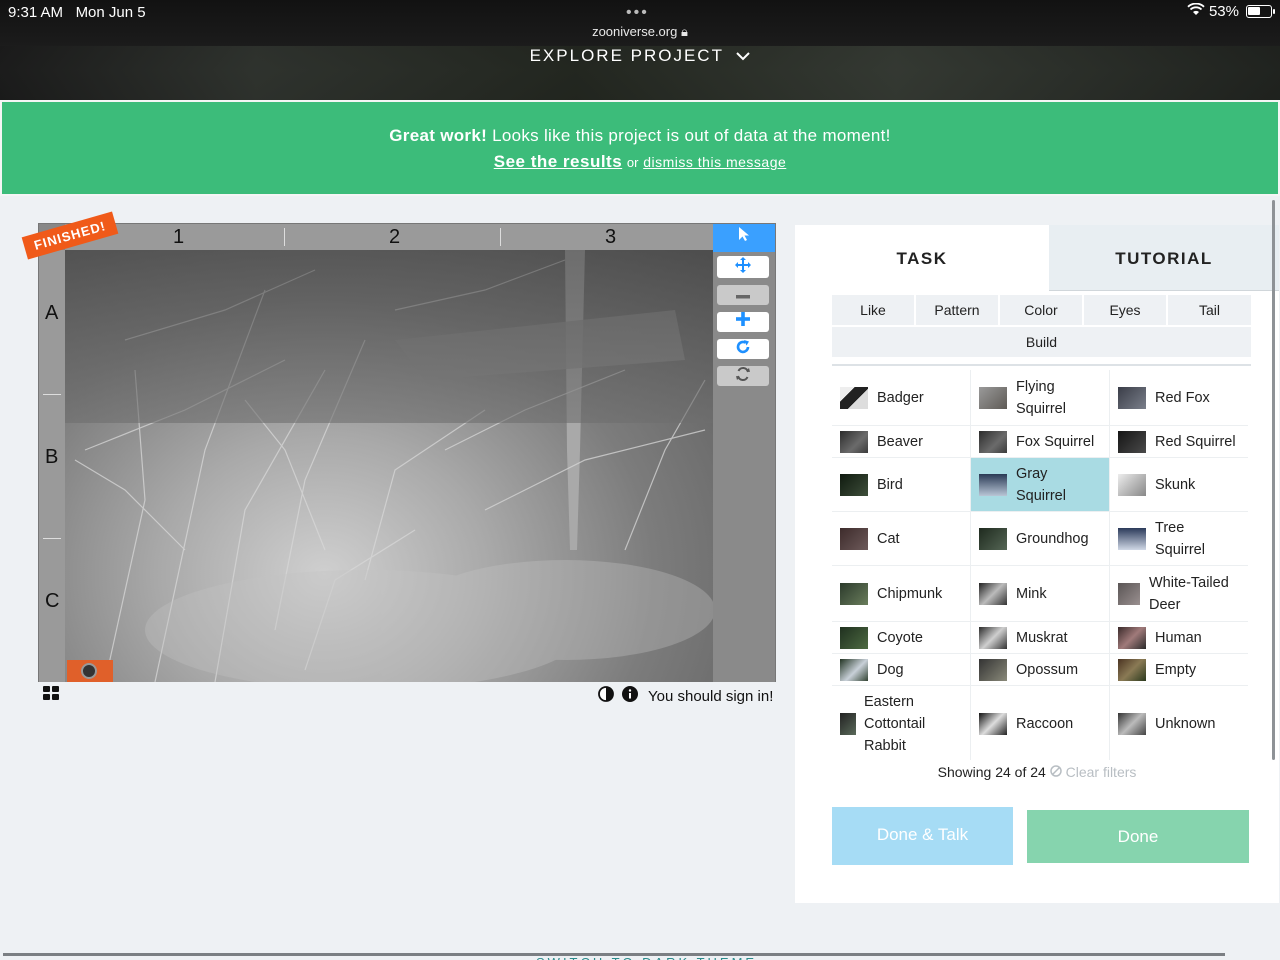 This screenshot has height=960, width=1280. What do you see at coordinates (901, 670) in the screenshot?
I see `choice-dog: Dog` at bounding box center [901, 670].